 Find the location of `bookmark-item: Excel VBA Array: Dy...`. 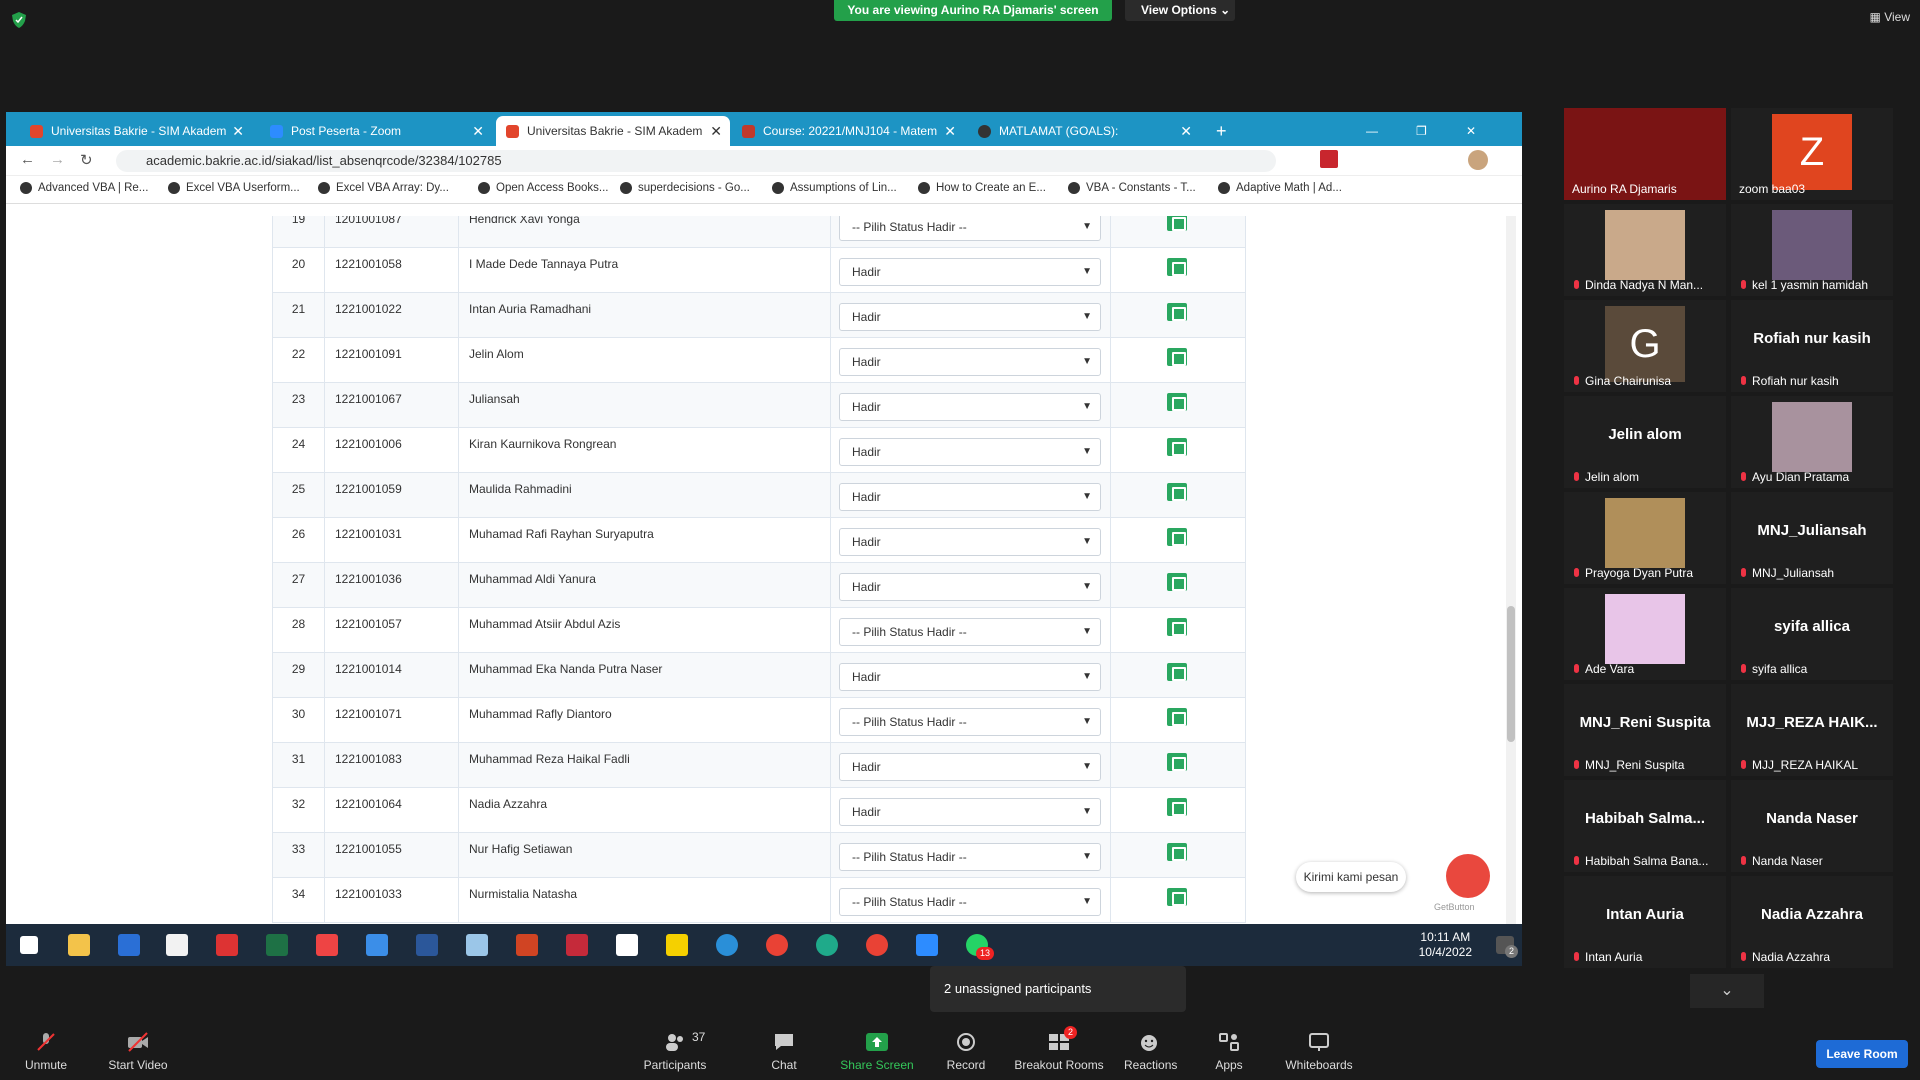

bookmark-item: Excel VBA Array: Dy... is located at coordinates (383, 188).